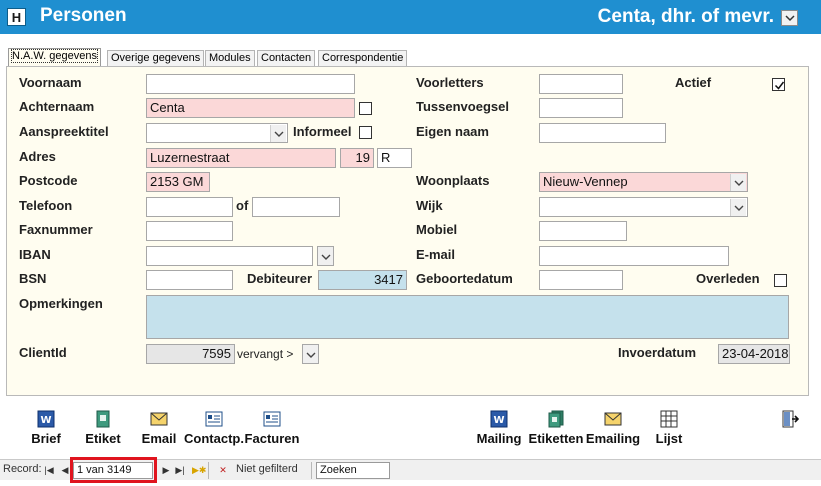  I want to click on clientid-label: ClientId, so click(43, 352).